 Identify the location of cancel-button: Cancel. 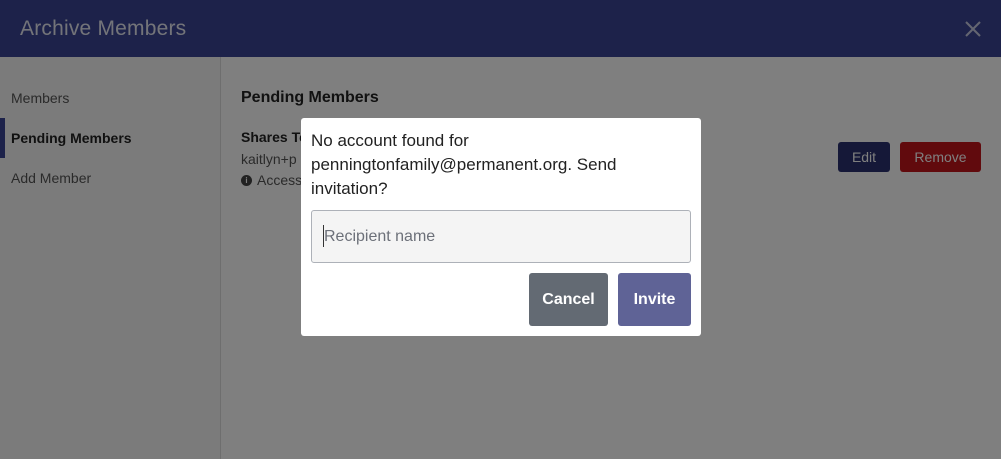
(568, 299).